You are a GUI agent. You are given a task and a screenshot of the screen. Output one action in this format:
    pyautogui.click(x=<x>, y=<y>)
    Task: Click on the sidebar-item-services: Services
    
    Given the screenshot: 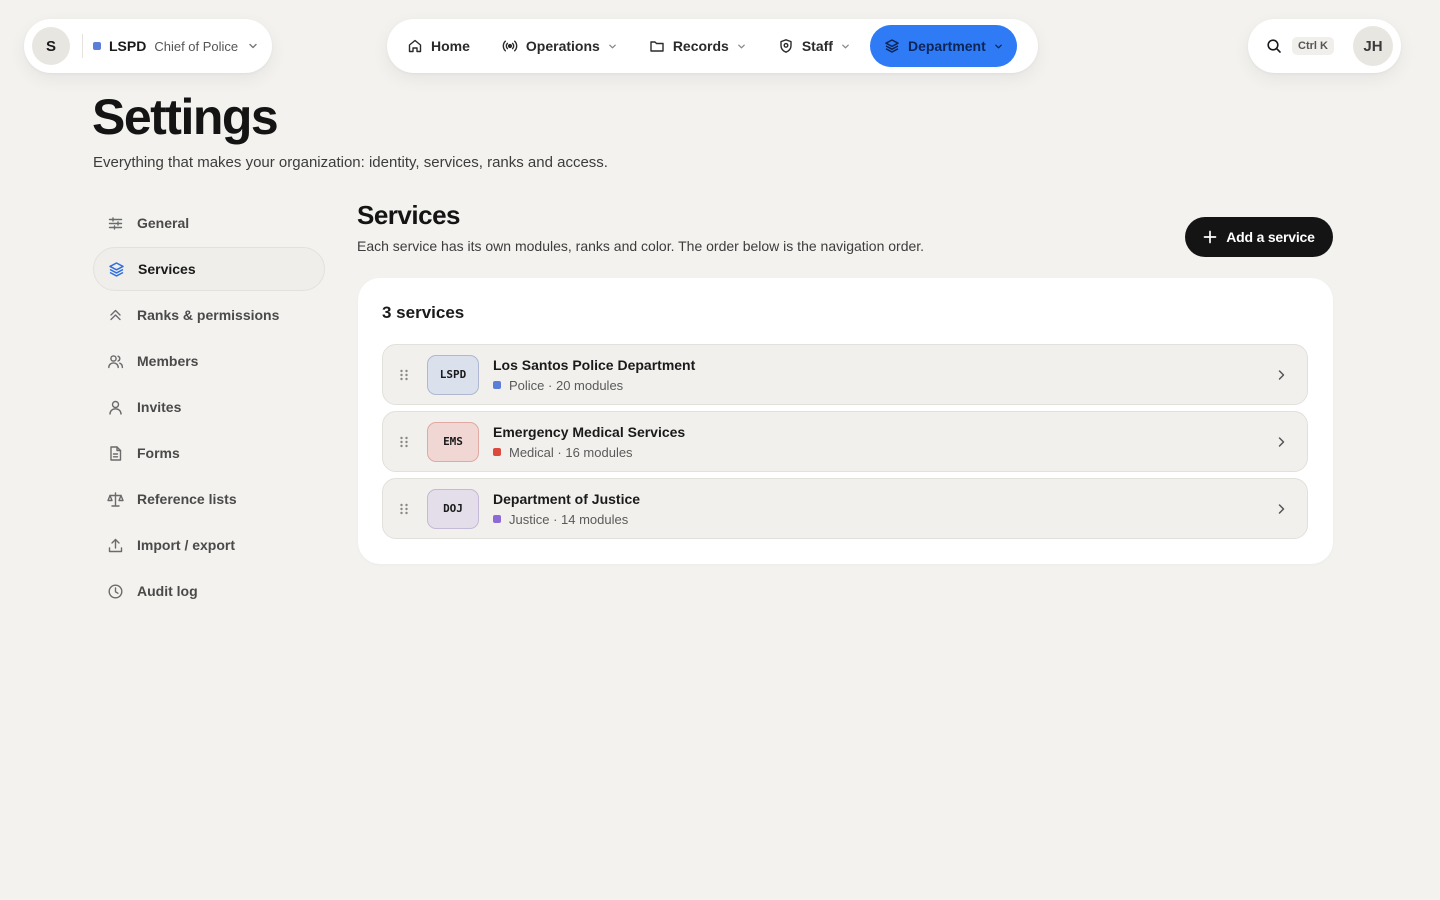 What is the action you would take?
    pyautogui.click(x=209, y=269)
    